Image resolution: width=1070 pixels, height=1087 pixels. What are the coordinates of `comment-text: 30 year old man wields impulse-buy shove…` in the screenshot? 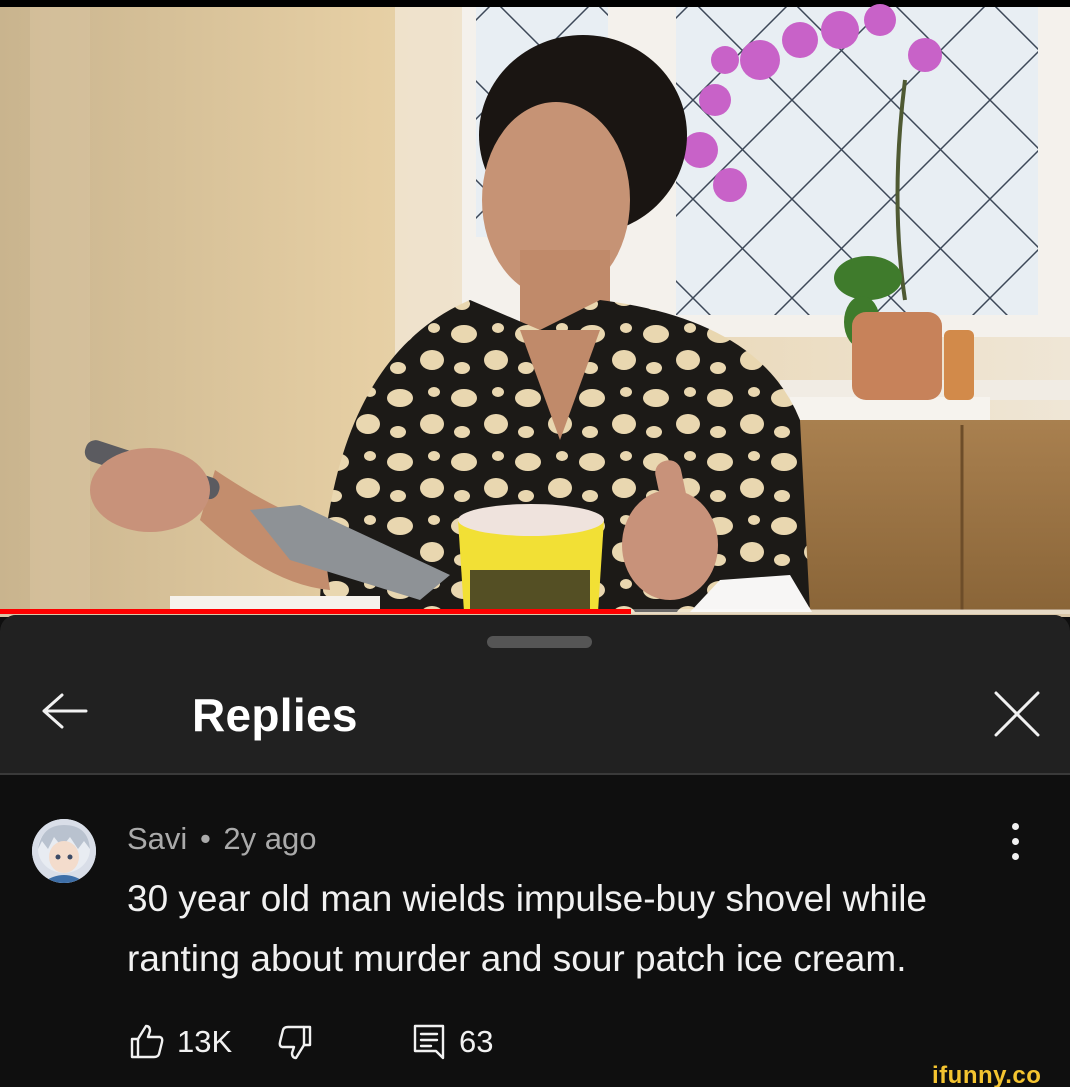 It's located at (527, 928).